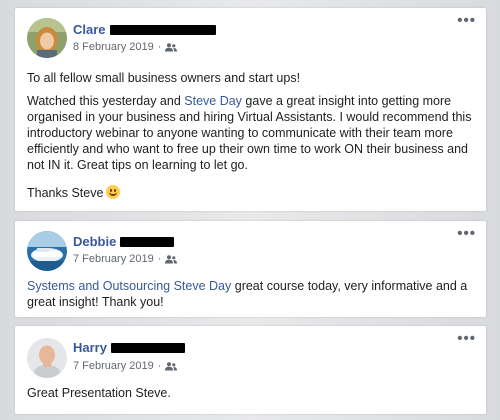  What do you see at coordinates (113, 192) in the screenshot?
I see `smiling-face-emoji-icon` at bounding box center [113, 192].